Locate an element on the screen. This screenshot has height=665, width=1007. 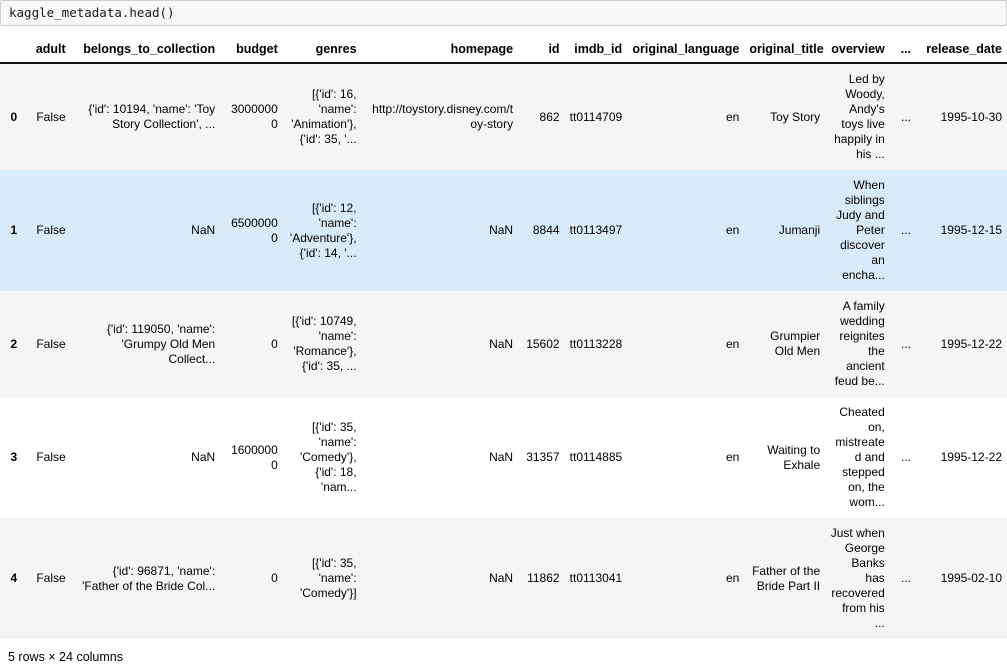
column-header-genres: genres is located at coordinates (322, 45).